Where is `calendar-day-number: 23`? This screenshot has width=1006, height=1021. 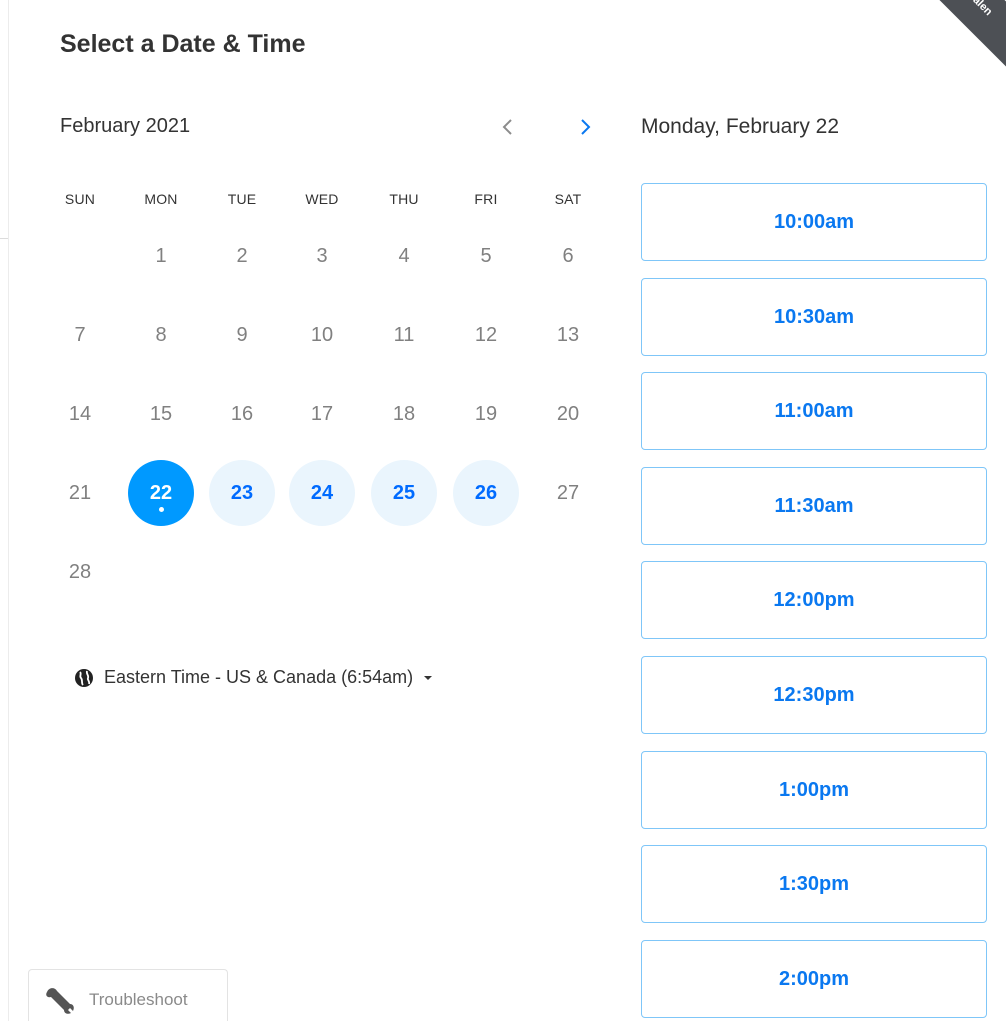 calendar-day-number: 23 is located at coordinates (242, 492).